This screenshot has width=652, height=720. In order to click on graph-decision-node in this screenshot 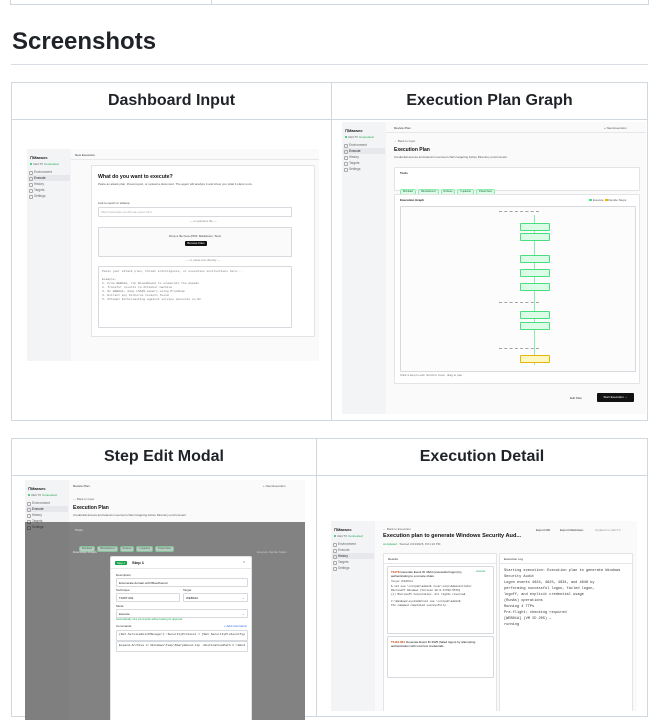, I will do `click(535, 359)`.